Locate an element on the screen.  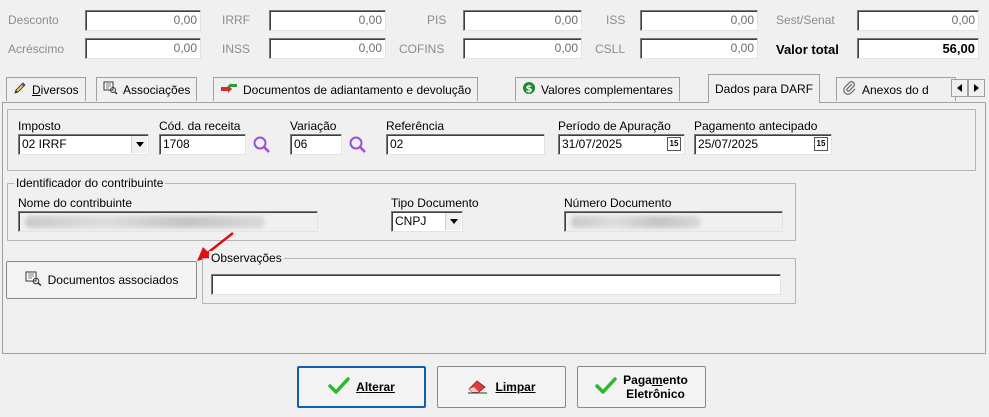
desconto-label: Desconto is located at coordinates (33, 20).